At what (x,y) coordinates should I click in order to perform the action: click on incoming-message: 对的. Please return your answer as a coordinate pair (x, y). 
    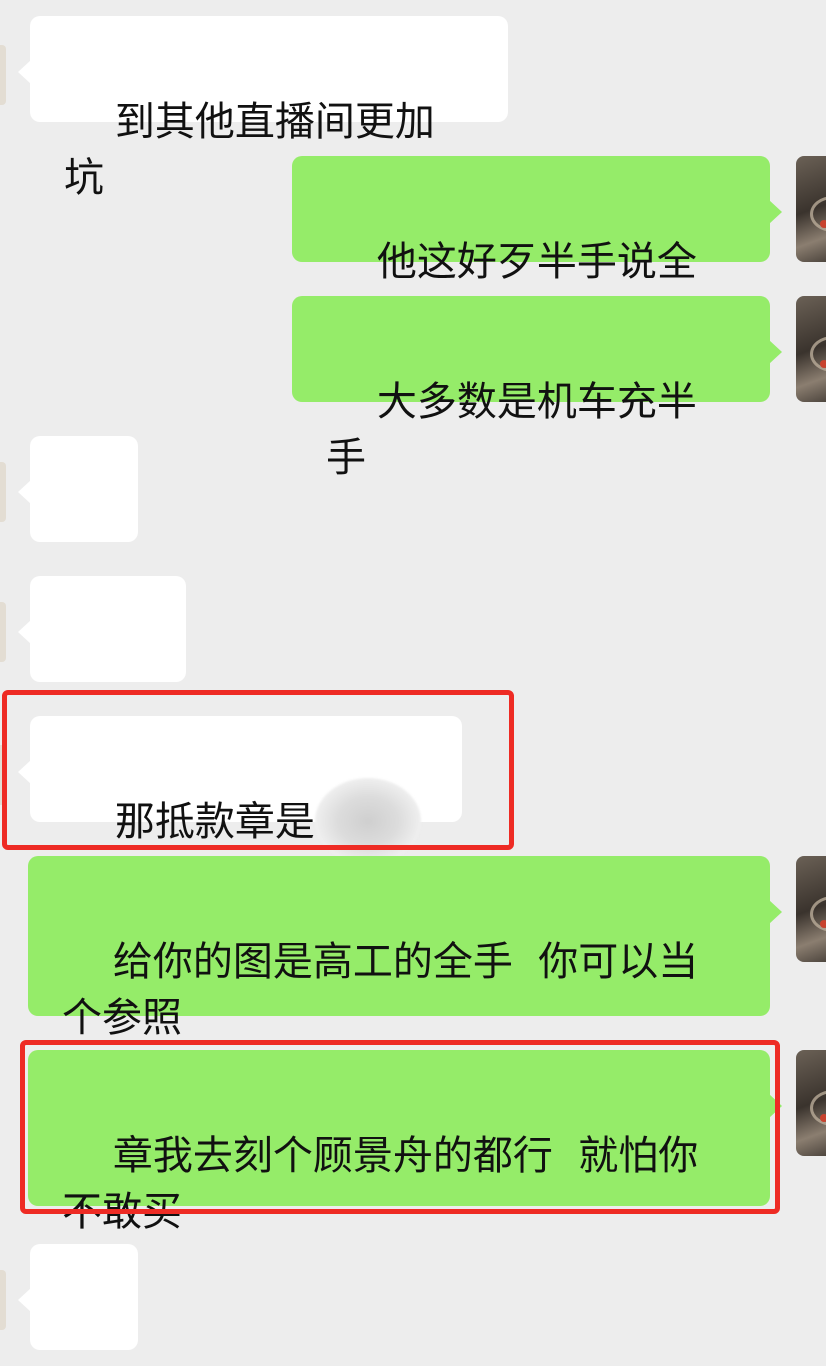
    Looking at the image, I should click on (102, 668).